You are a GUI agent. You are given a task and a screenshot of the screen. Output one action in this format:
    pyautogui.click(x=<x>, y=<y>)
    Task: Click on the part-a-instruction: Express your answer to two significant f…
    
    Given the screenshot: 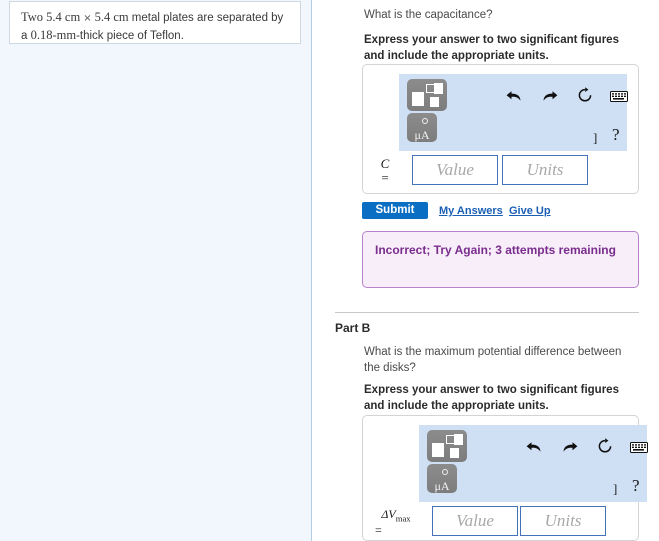 What is the action you would take?
    pyautogui.click(x=491, y=48)
    